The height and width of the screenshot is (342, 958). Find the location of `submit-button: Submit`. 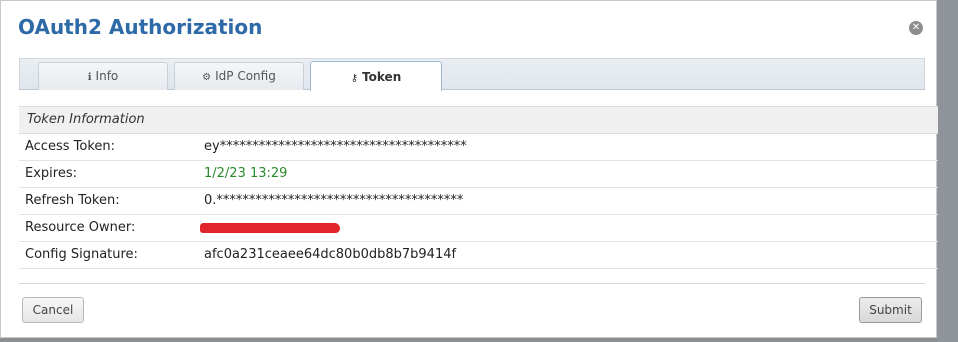

submit-button: Submit is located at coordinates (890, 310).